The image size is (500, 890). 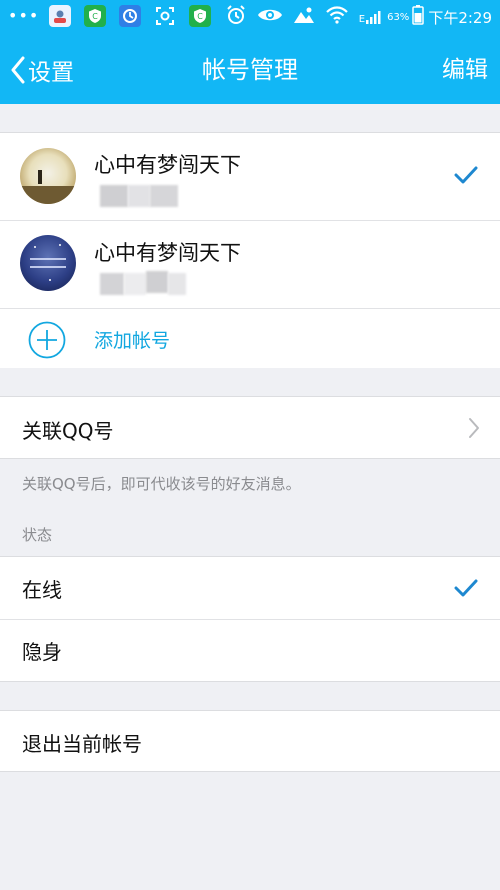 I want to click on signal-icon: E, so click(x=370, y=17).